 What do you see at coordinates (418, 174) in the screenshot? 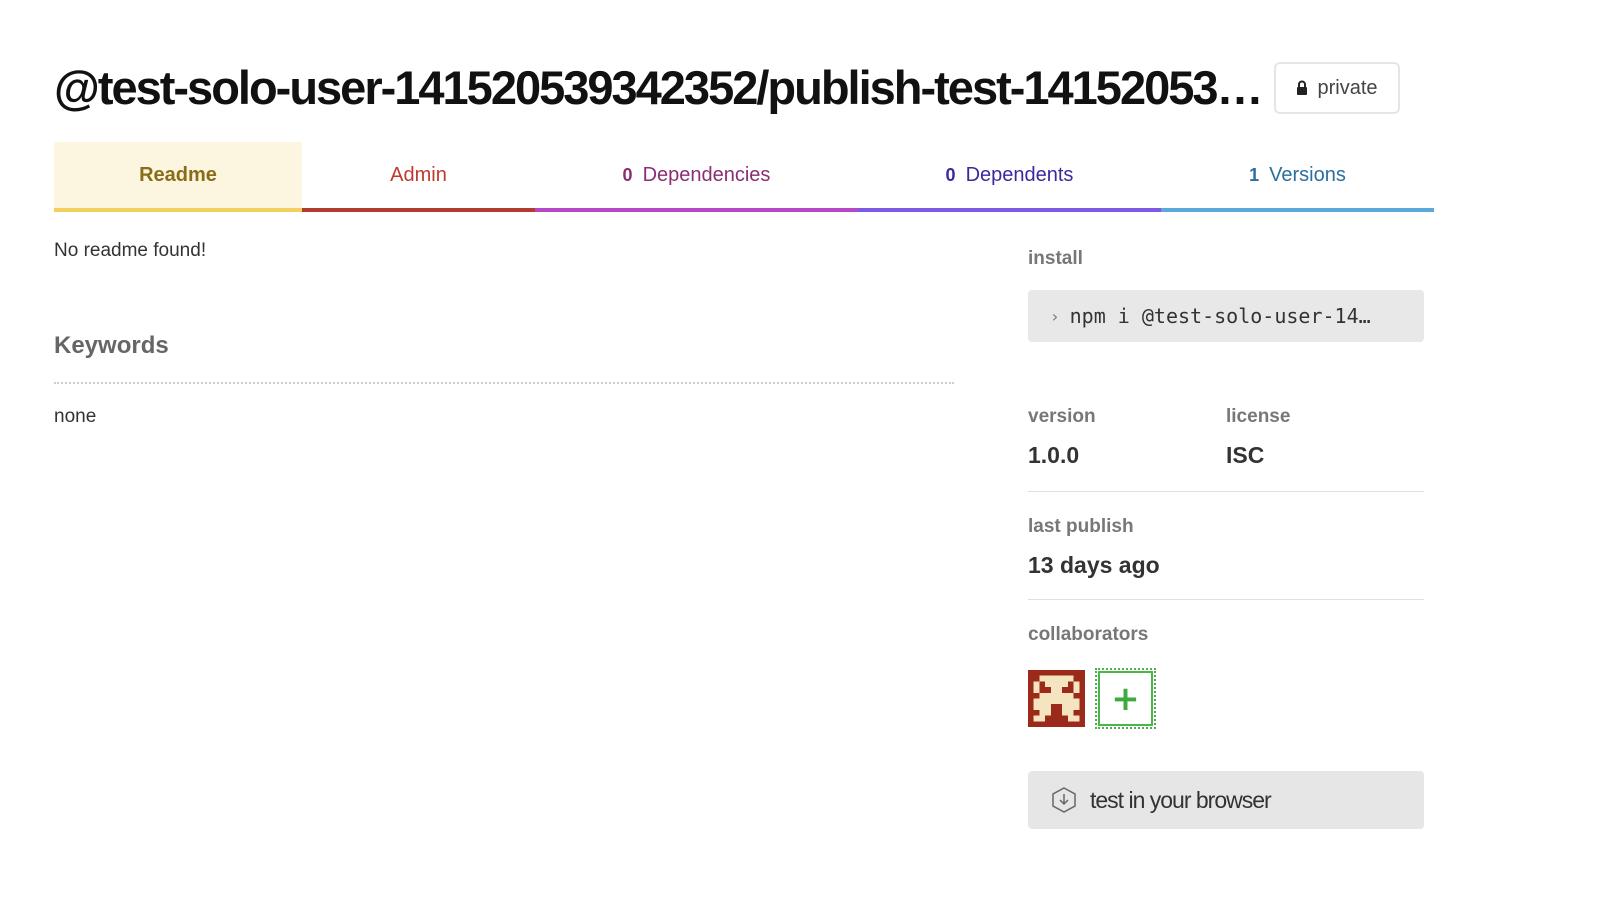
I see `tab-admin-label: Admin` at bounding box center [418, 174].